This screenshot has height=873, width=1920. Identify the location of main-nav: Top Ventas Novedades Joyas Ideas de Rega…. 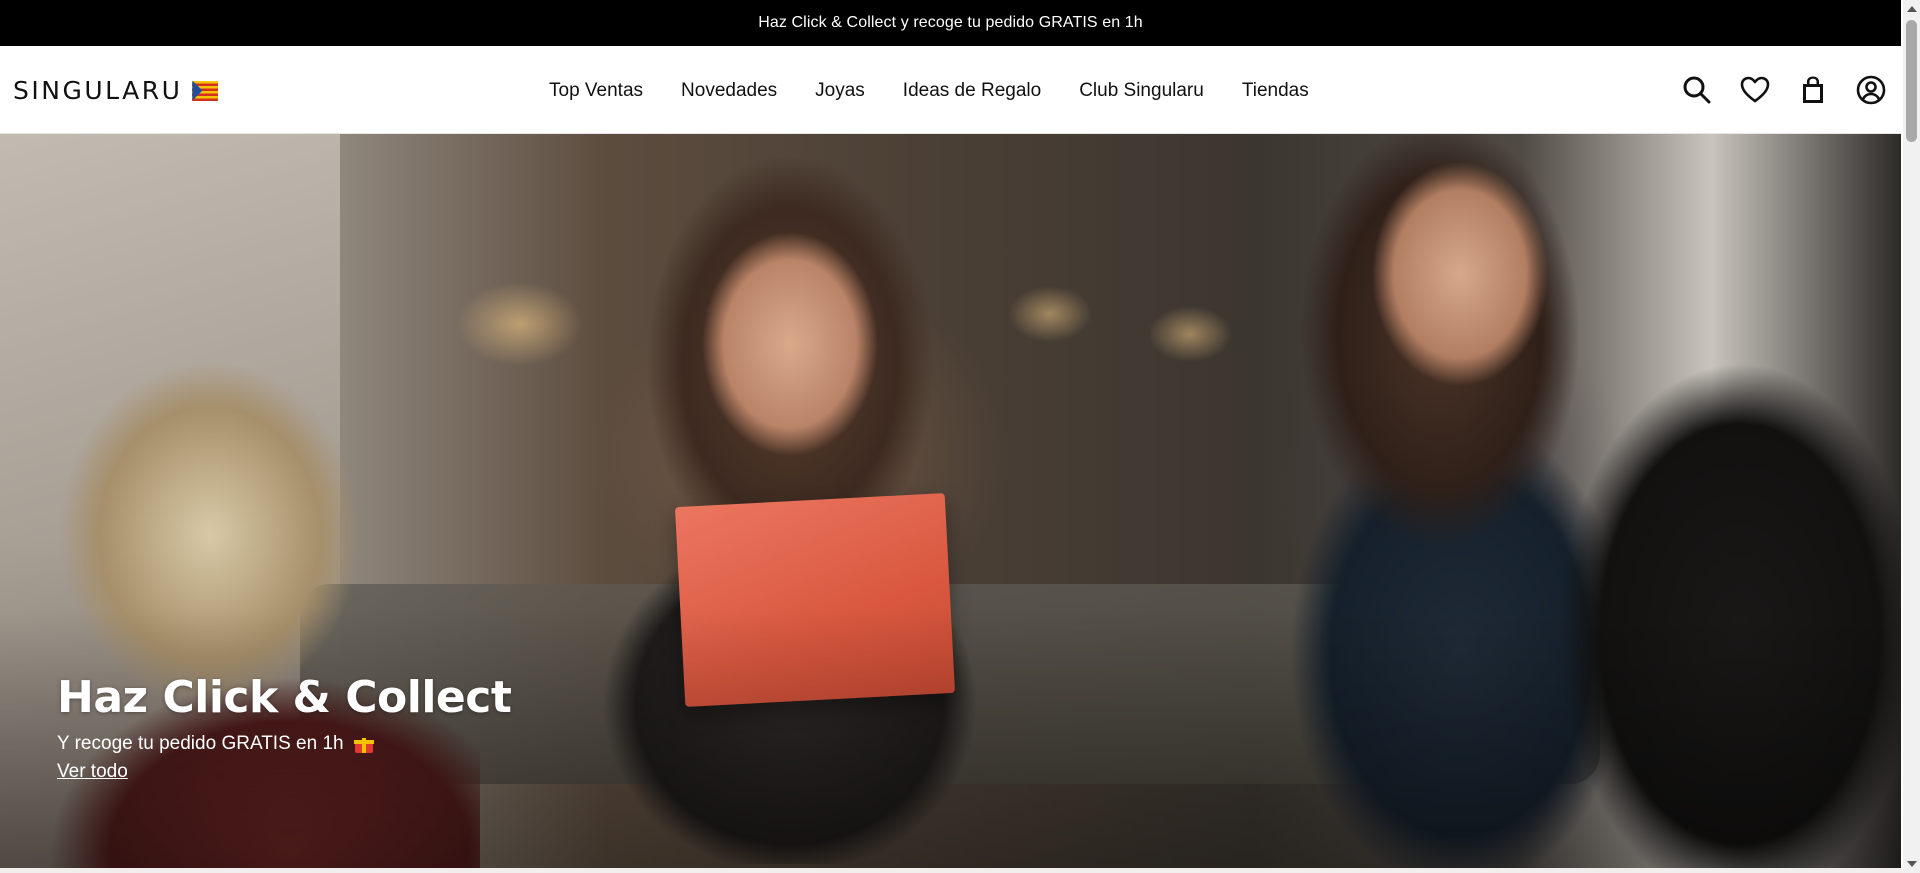
(929, 91).